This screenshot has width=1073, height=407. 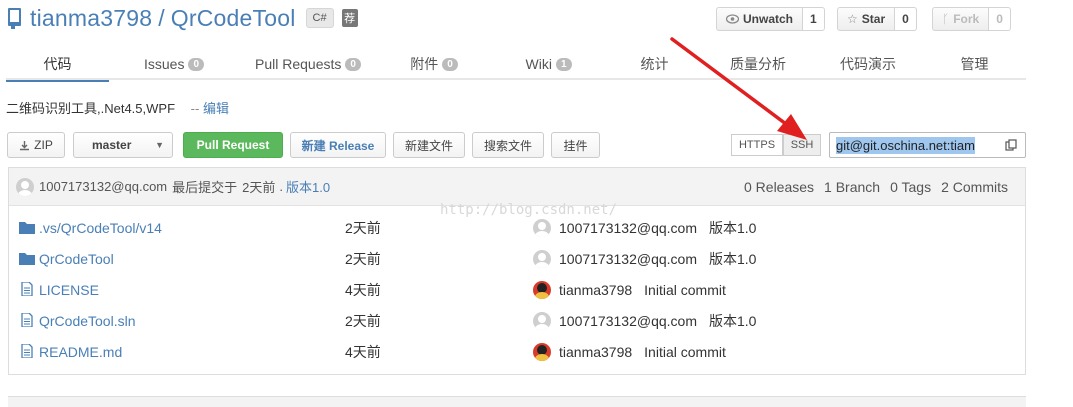 I want to click on star-icon: ☆, so click(x=852, y=19).